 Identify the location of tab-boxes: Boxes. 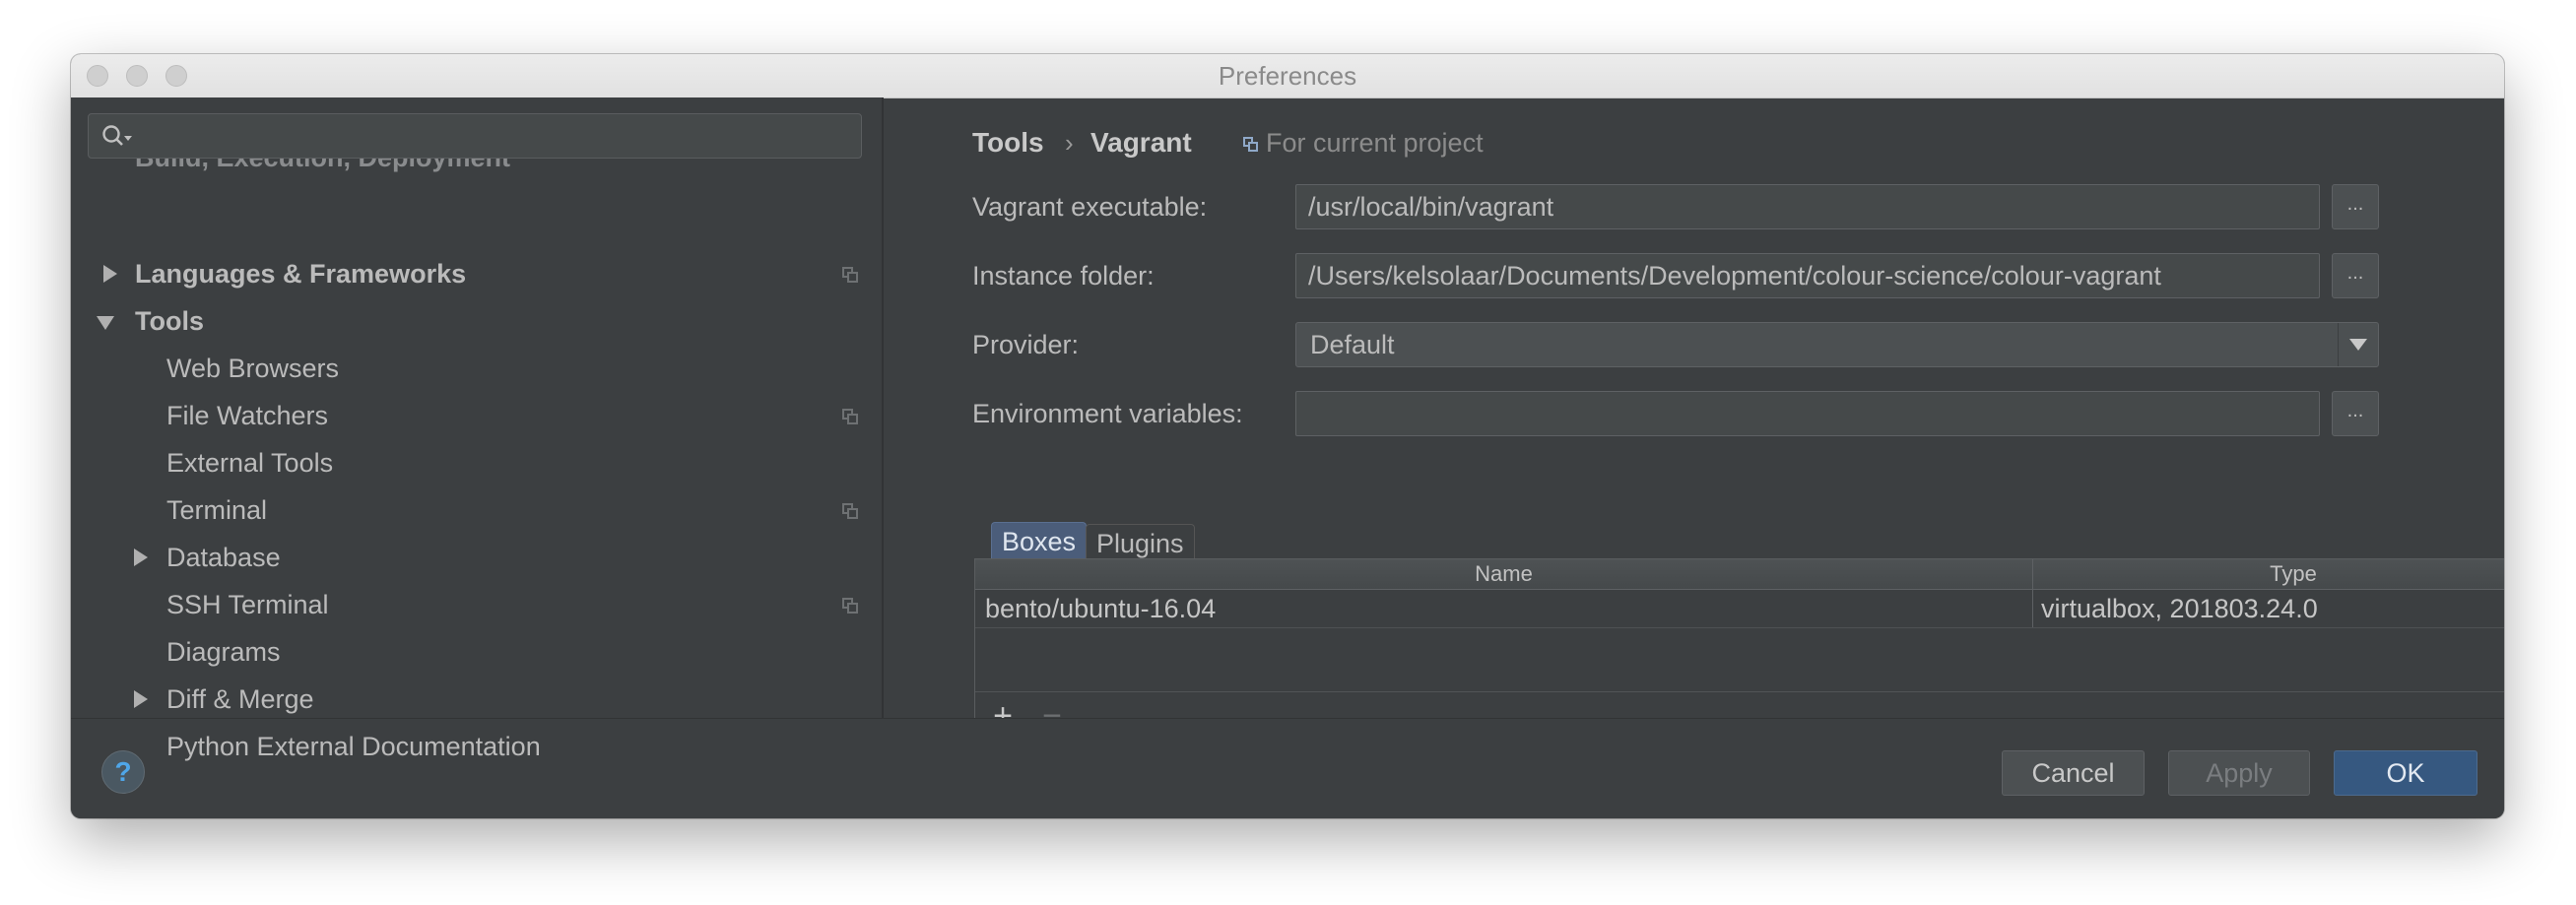
(1039, 540).